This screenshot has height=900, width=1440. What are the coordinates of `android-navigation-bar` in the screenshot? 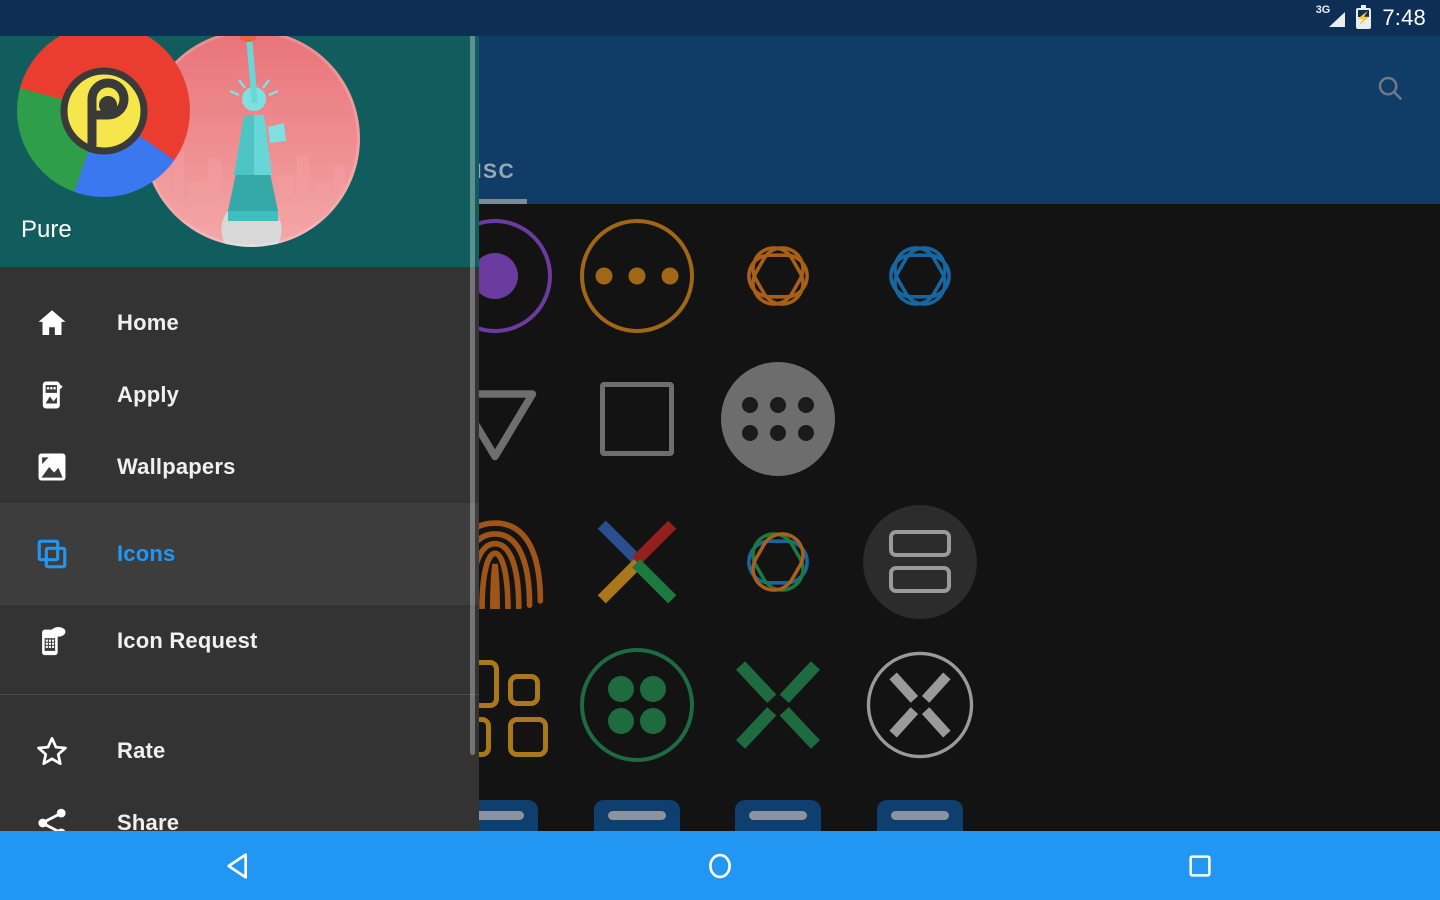 It's located at (720, 865).